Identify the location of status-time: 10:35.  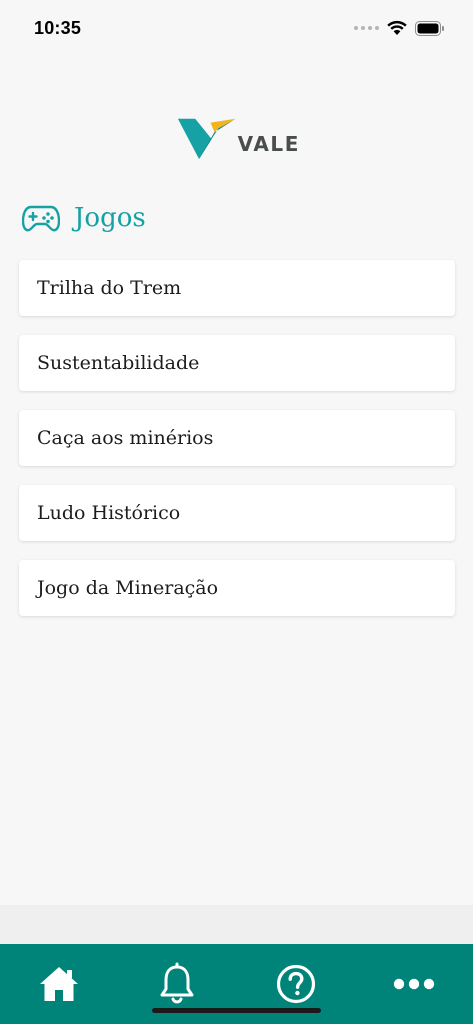
(58, 27).